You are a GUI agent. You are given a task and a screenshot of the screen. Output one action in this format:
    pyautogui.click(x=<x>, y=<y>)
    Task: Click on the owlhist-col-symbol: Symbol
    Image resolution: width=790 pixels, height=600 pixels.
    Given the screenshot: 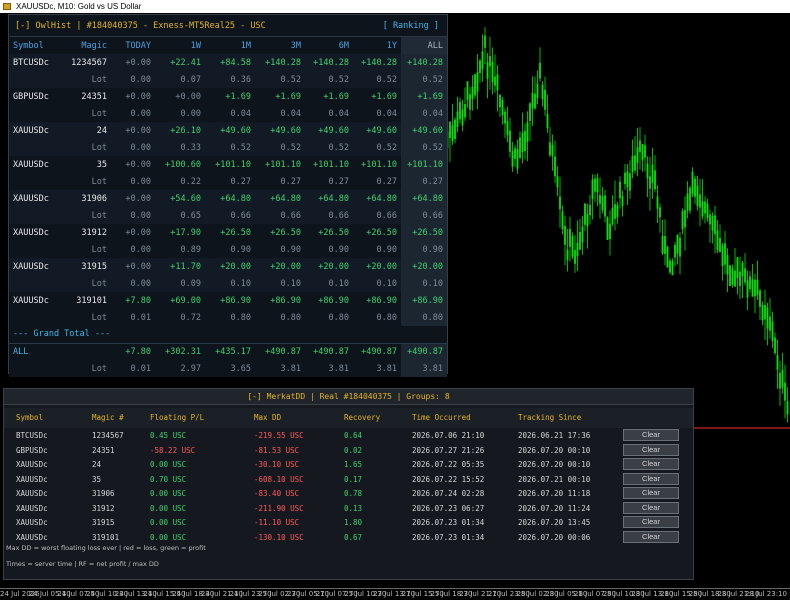 What is the action you would take?
    pyautogui.click(x=37, y=45)
    